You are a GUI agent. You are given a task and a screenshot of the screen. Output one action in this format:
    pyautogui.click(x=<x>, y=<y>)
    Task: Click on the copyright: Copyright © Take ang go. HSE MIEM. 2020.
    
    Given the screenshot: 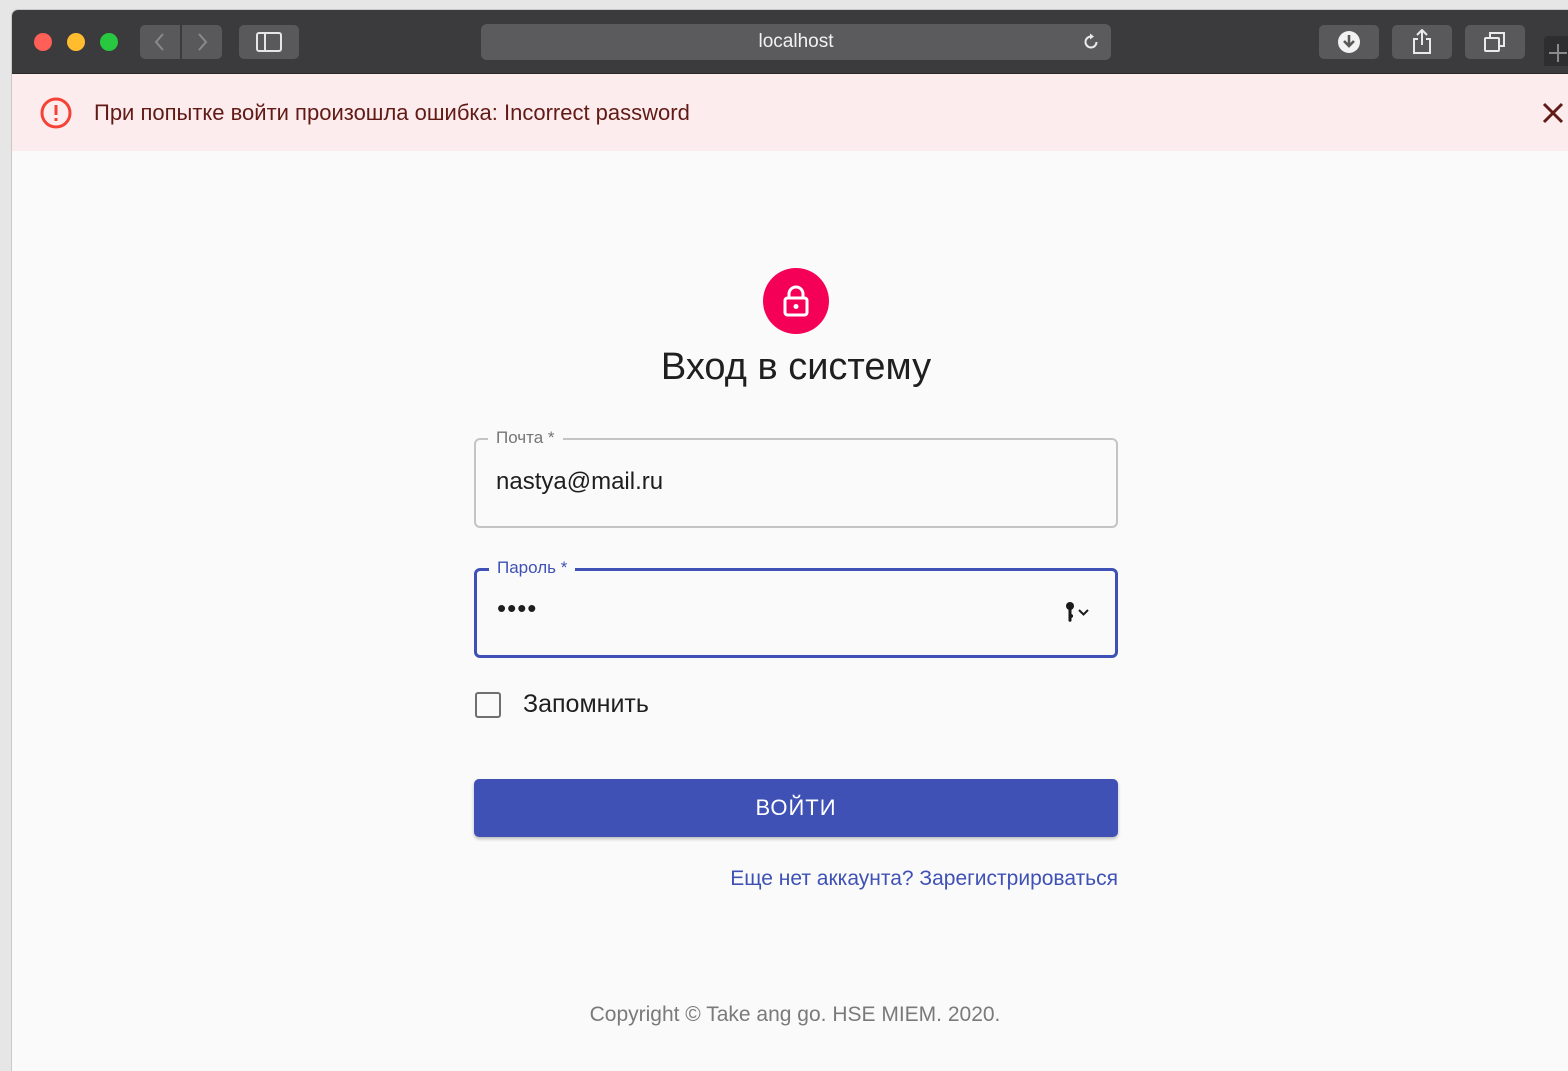 What is the action you would take?
    pyautogui.click(x=795, y=1014)
    